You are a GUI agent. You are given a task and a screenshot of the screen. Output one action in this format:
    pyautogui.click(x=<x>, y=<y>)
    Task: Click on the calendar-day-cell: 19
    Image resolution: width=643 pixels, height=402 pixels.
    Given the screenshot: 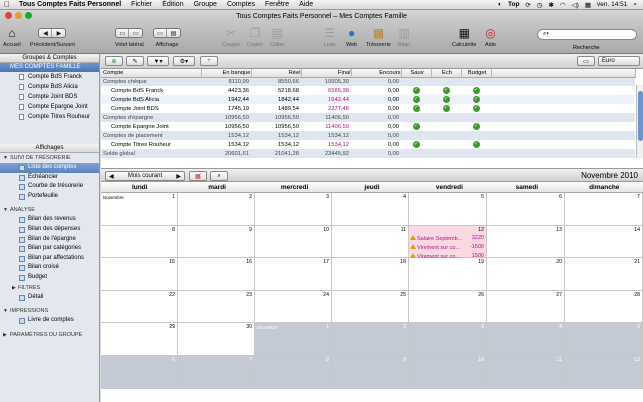 What is the action you would take?
    pyautogui.click(x=448, y=274)
    